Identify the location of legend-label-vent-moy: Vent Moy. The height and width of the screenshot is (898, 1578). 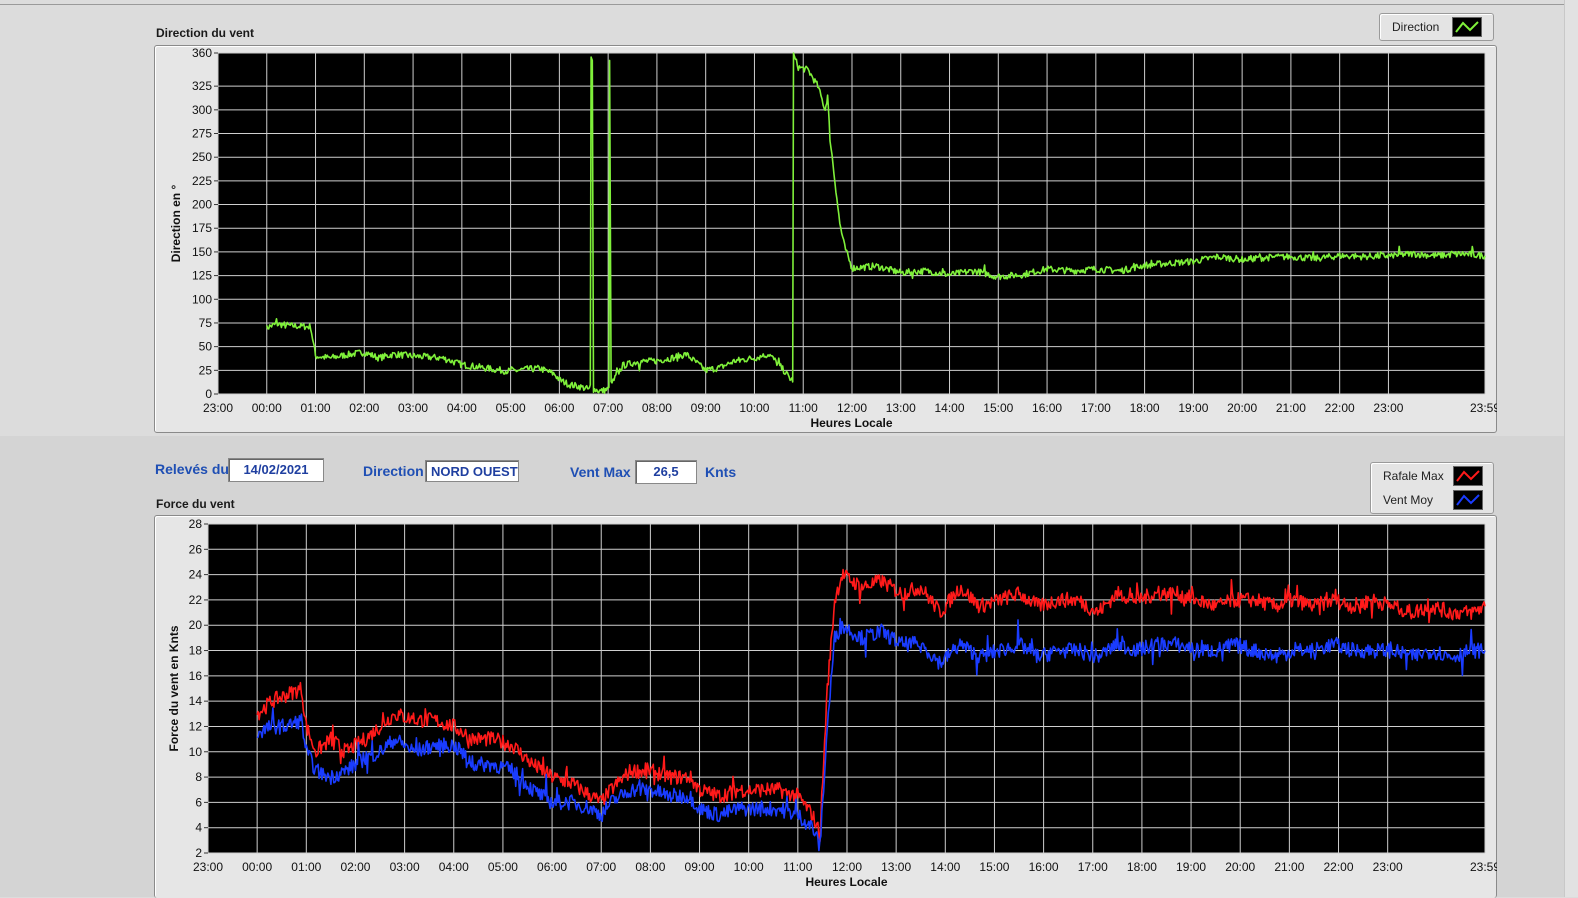
(1408, 500).